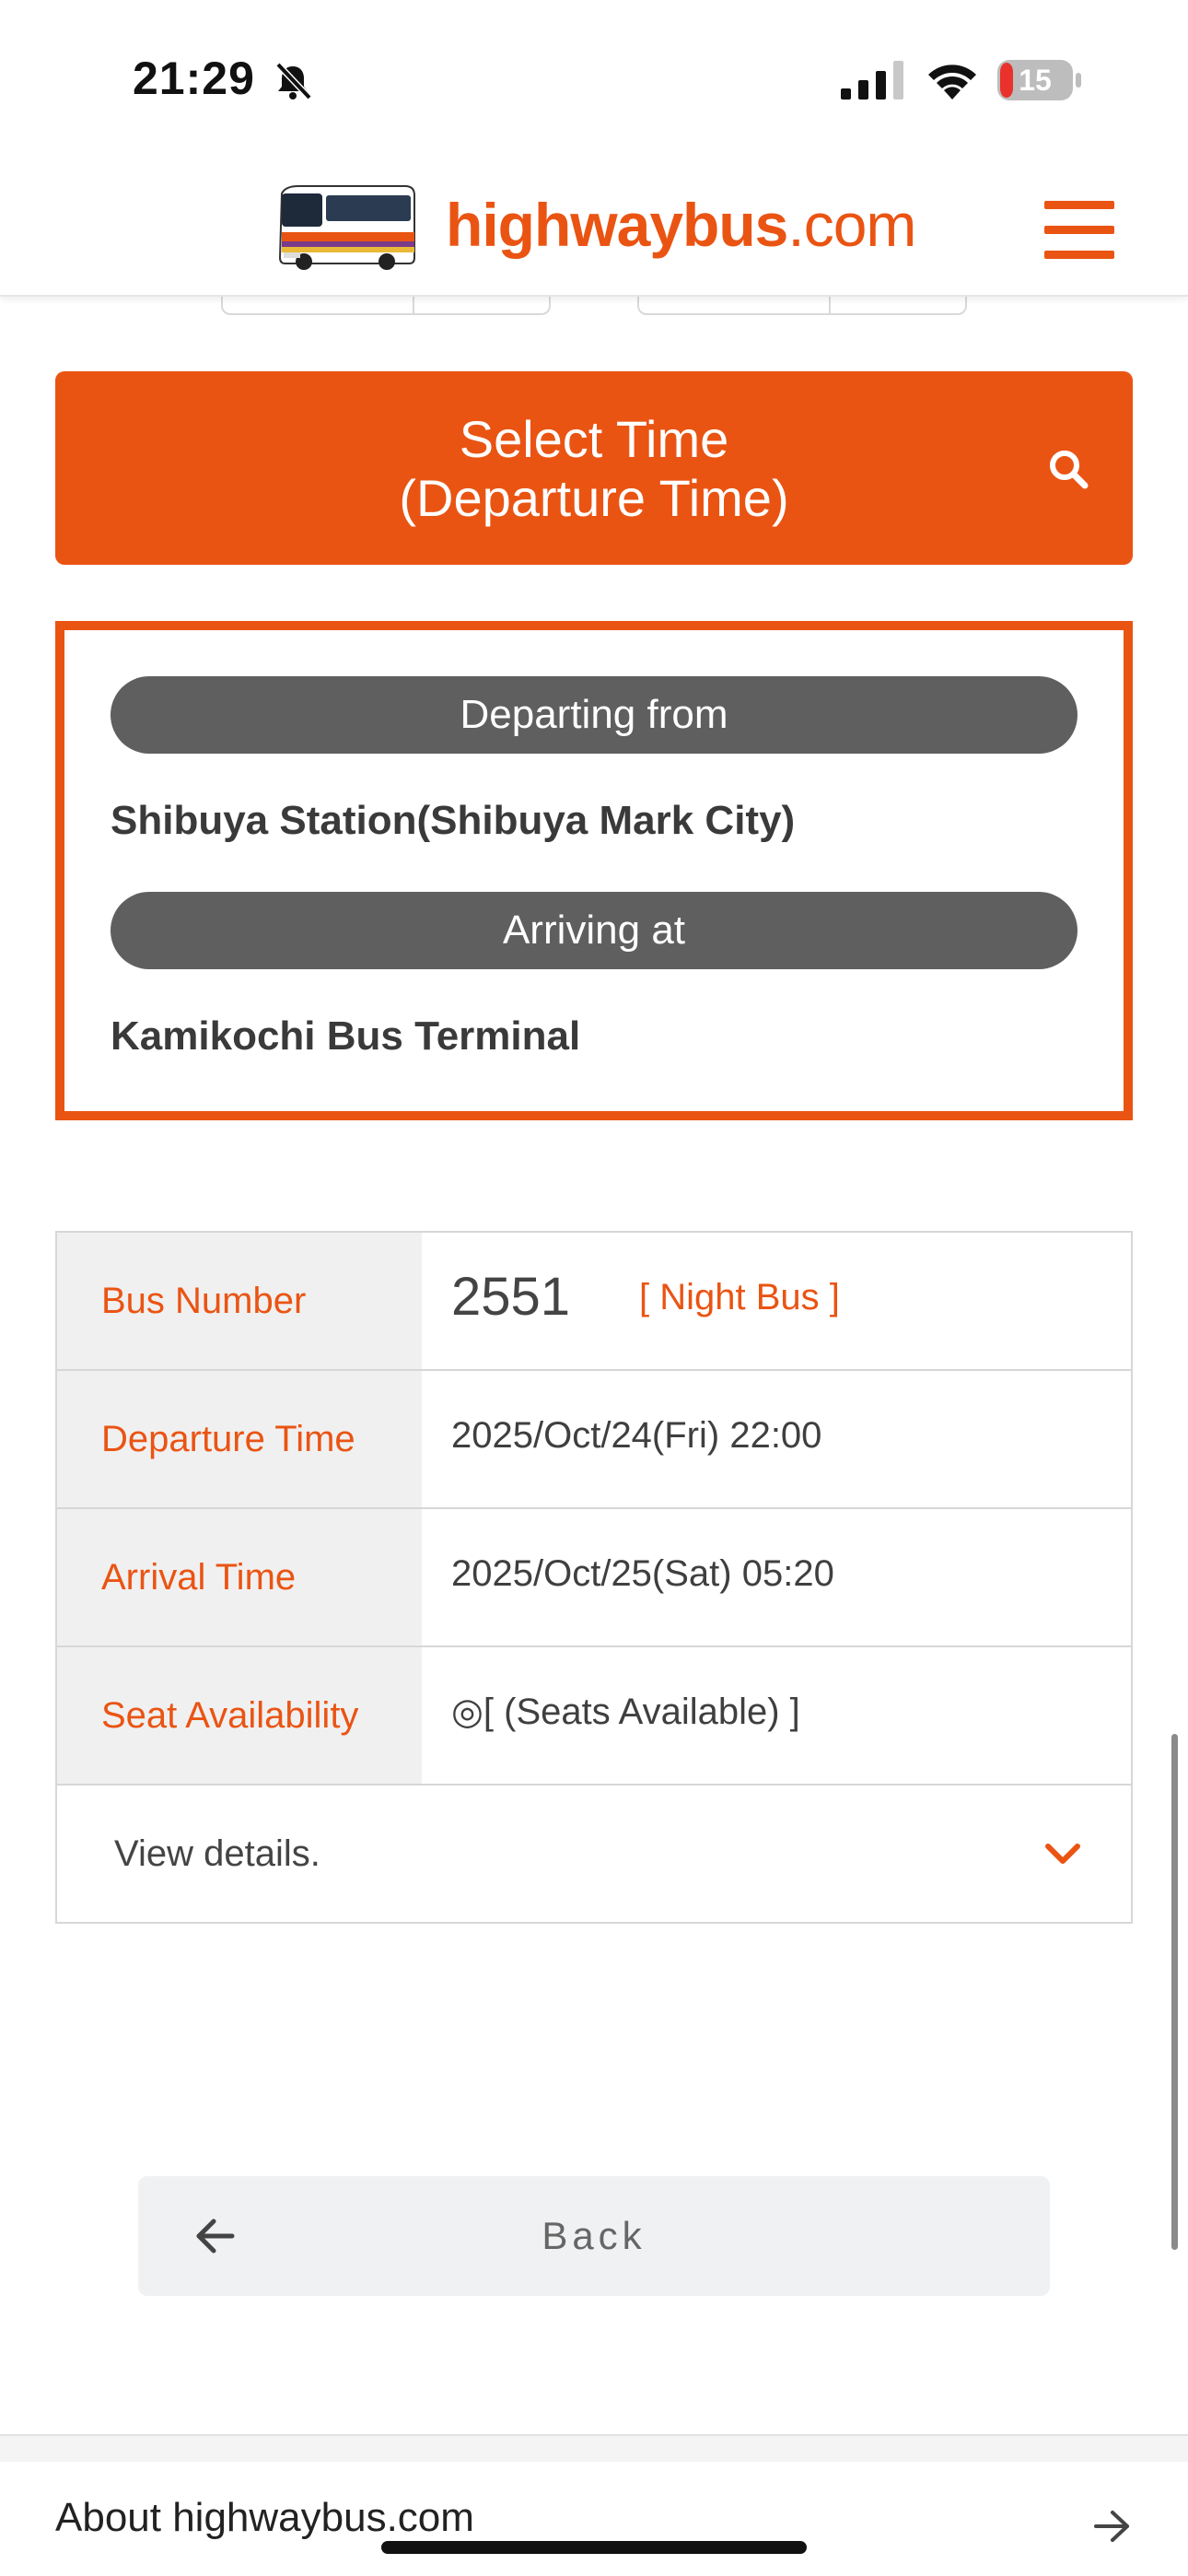 This screenshot has height=2576, width=1188. Describe the element at coordinates (872, 80) in the screenshot. I see `cellular-signal-icon` at that location.